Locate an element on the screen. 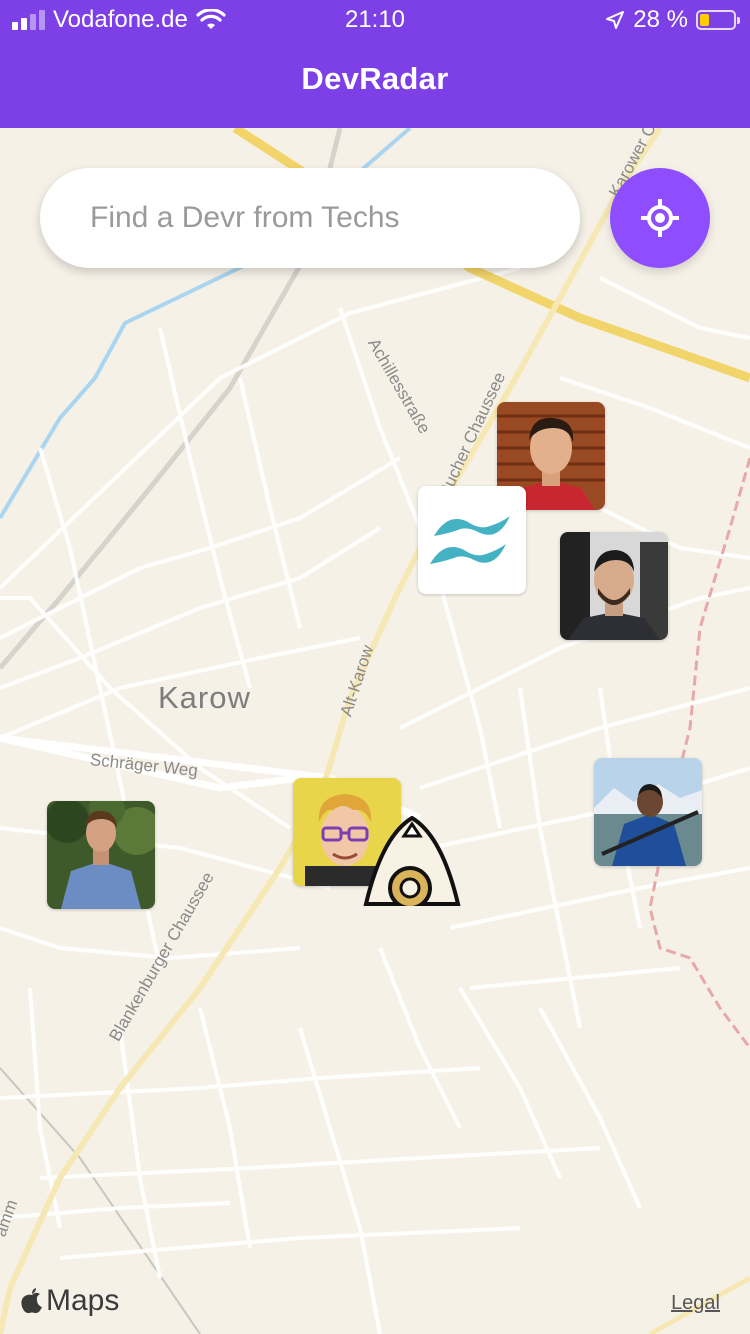 This screenshot has height=1334, width=750. app-title: DevRadar is located at coordinates (375, 78).